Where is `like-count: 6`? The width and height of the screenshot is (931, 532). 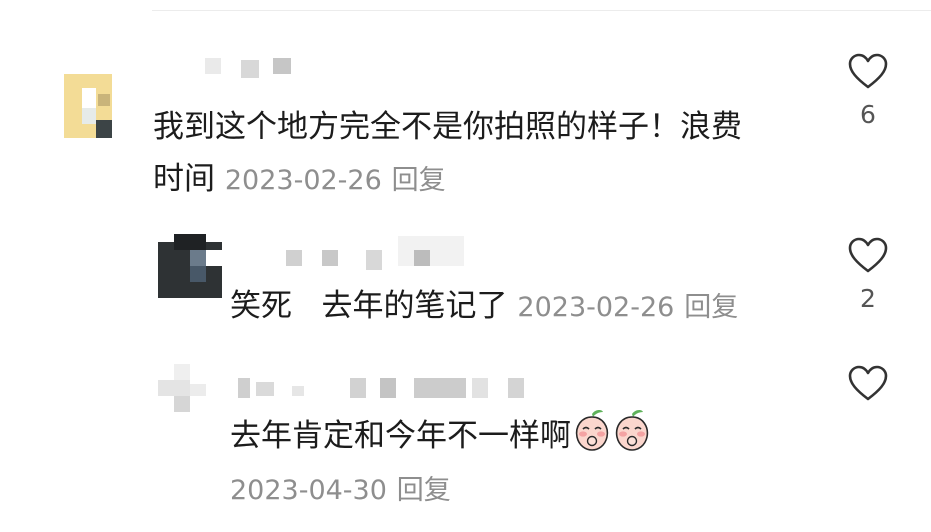
like-count: 6 is located at coordinates (868, 114).